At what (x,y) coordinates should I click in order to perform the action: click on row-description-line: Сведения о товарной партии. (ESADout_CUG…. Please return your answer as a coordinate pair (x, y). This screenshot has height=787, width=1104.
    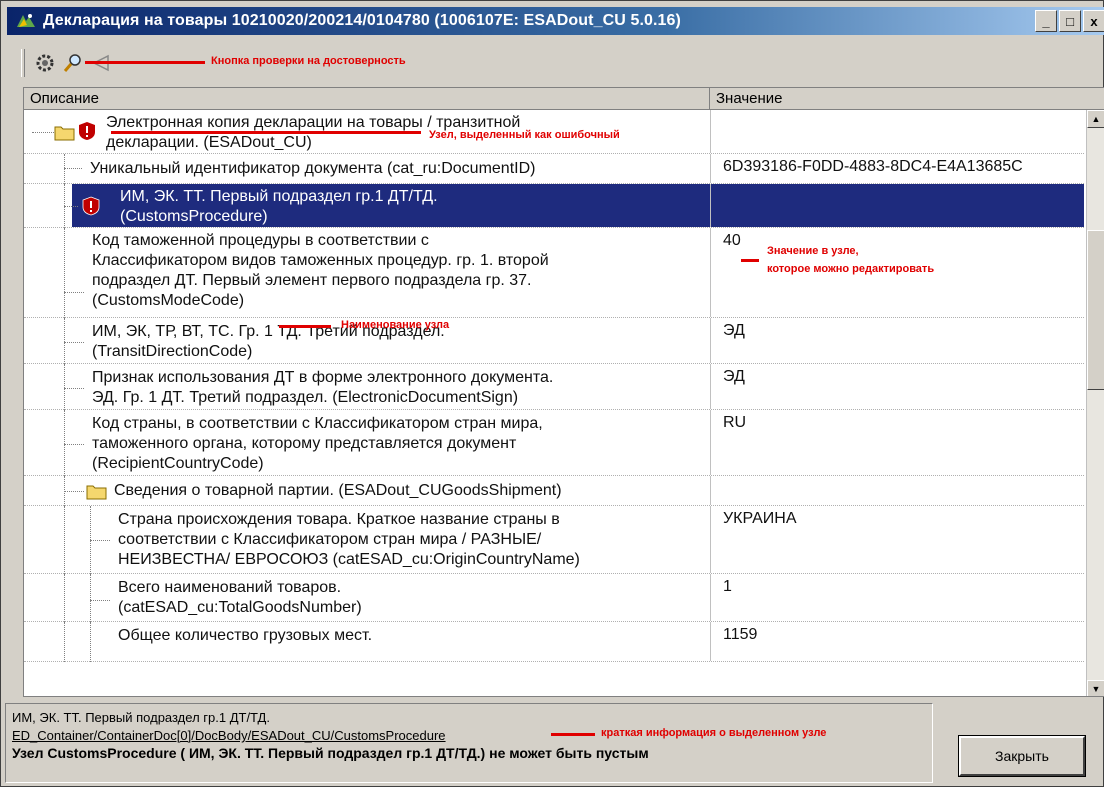
    Looking at the image, I should click on (338, 490).